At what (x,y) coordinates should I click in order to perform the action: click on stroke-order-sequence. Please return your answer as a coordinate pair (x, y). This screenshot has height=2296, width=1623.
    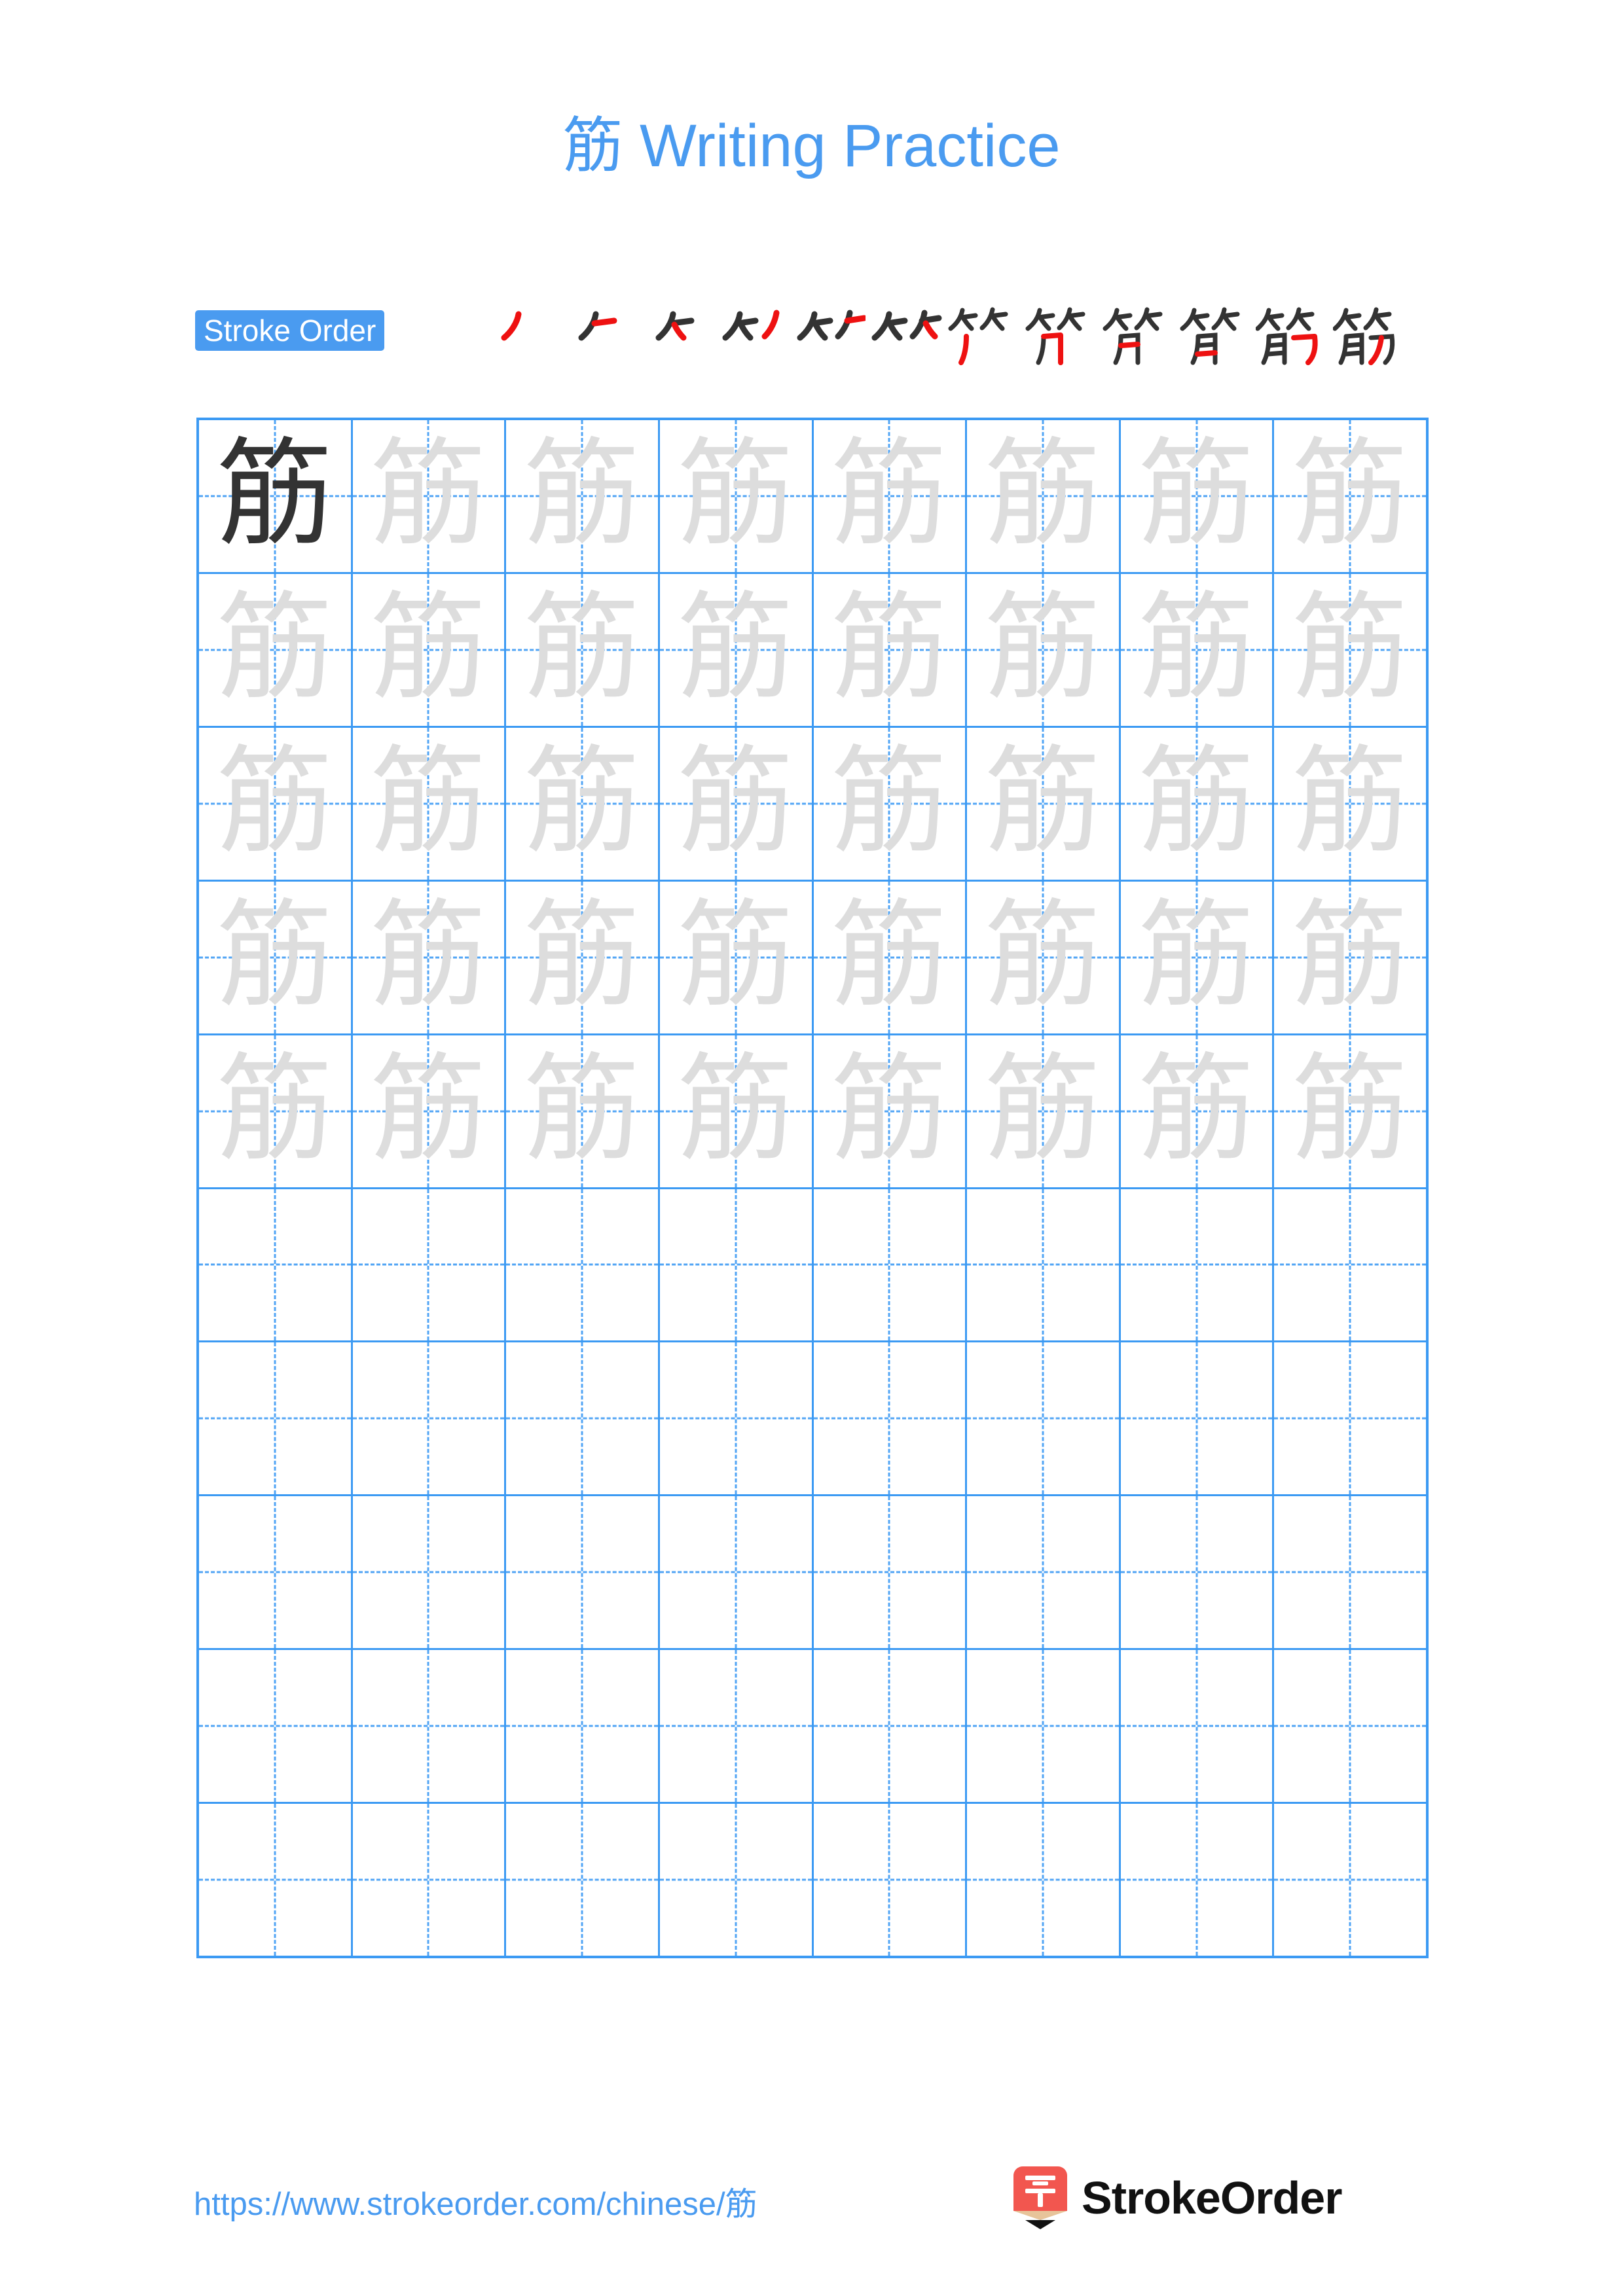
    Looking at the image, I should click on (957, 334).